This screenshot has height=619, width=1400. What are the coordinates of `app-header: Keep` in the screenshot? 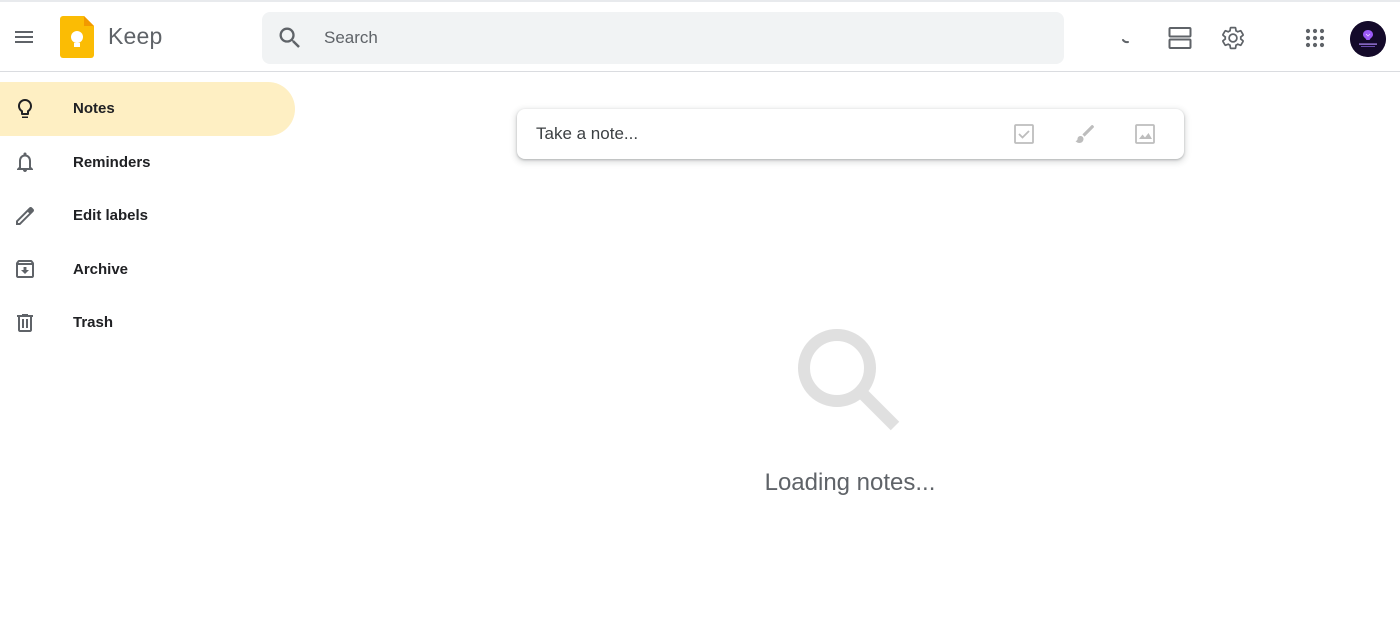 It's located at (700, 37).